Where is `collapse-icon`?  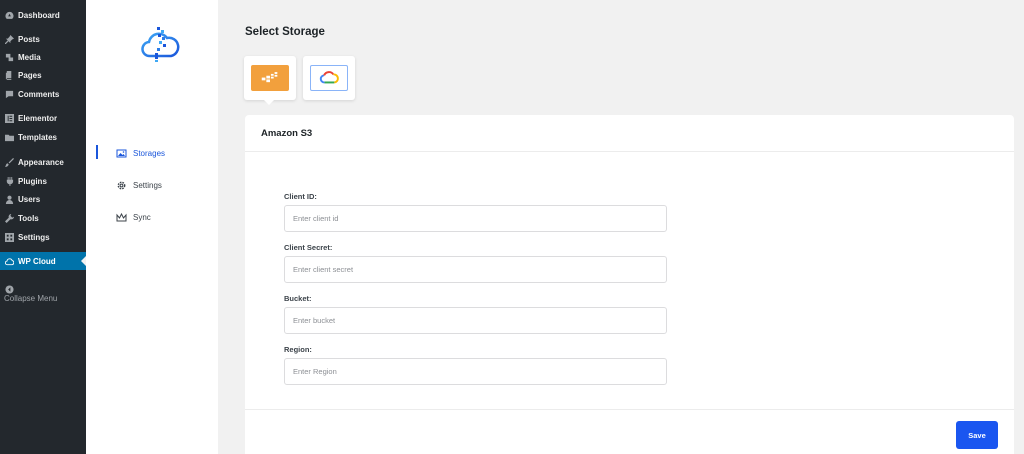
collapse-icon is located at coordinates (9, 289).